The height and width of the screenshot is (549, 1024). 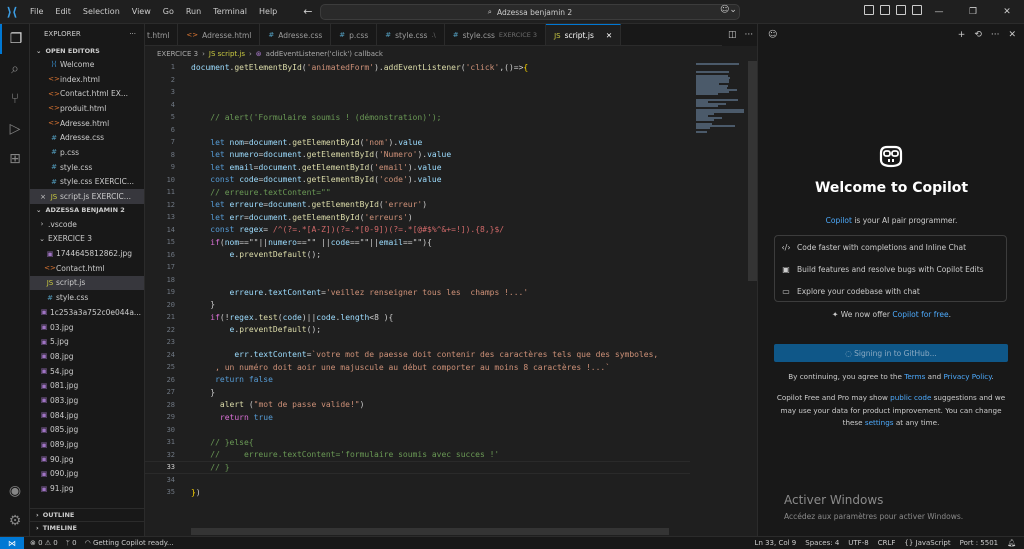 What do you see at coordinates (219, 34) in the screenshot?
I see `tab-Adresse-html: <> Adresse.html` at bounding box center [219, 34].